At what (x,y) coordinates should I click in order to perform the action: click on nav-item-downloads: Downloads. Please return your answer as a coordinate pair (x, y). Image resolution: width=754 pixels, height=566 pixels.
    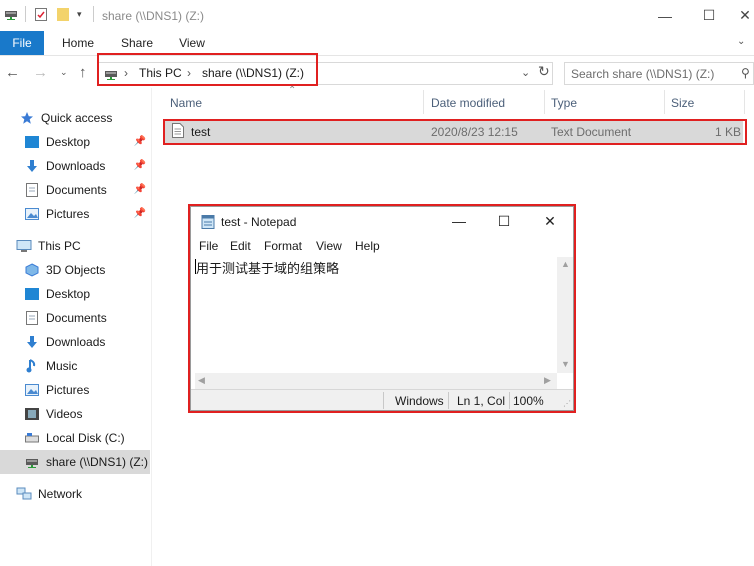
    Looking at the image, I should click on (75, 342).